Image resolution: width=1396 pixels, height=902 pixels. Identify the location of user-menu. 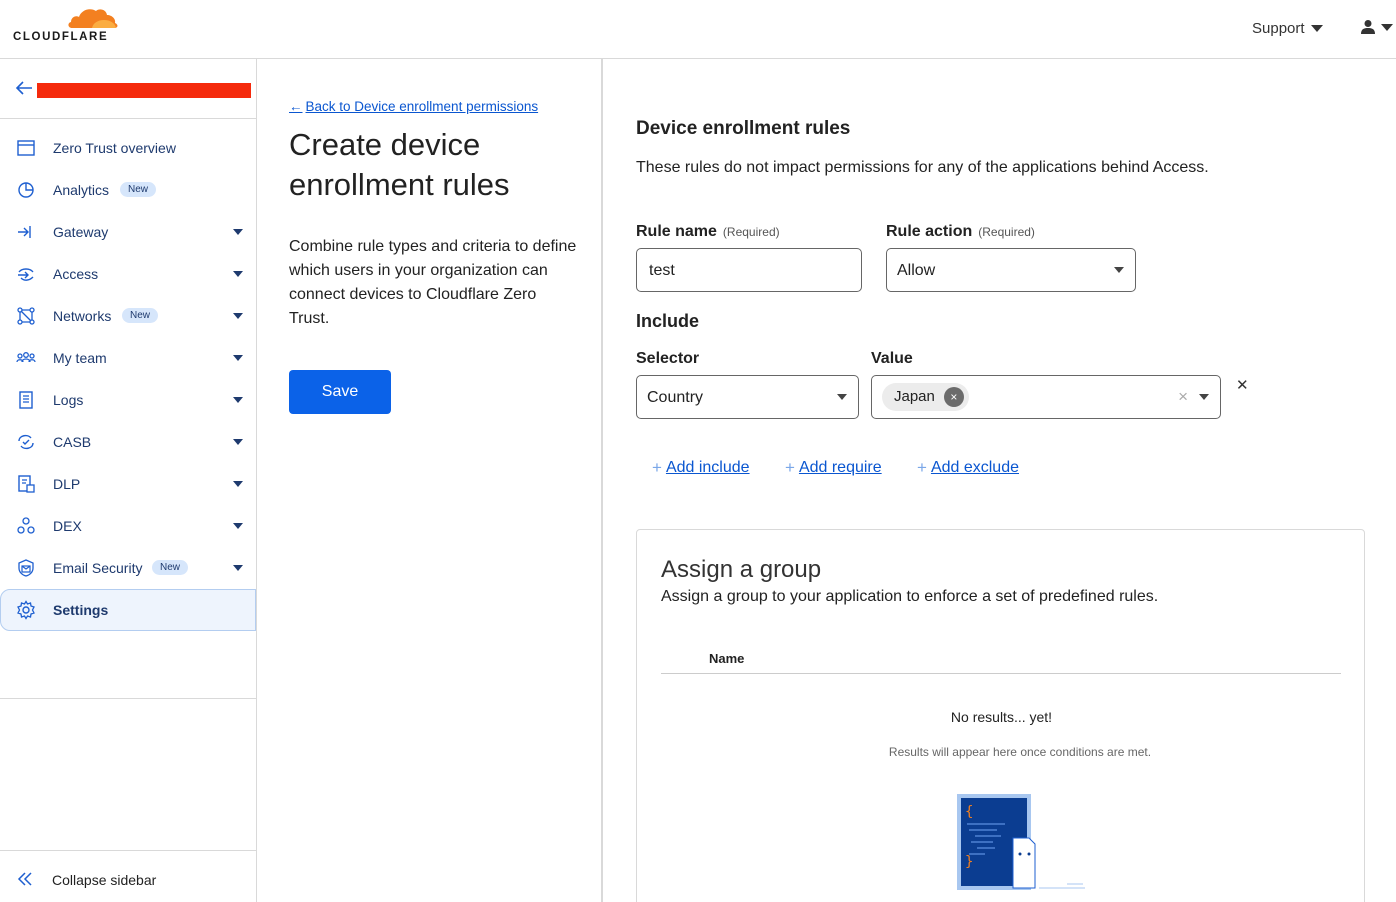
(1376, 27).